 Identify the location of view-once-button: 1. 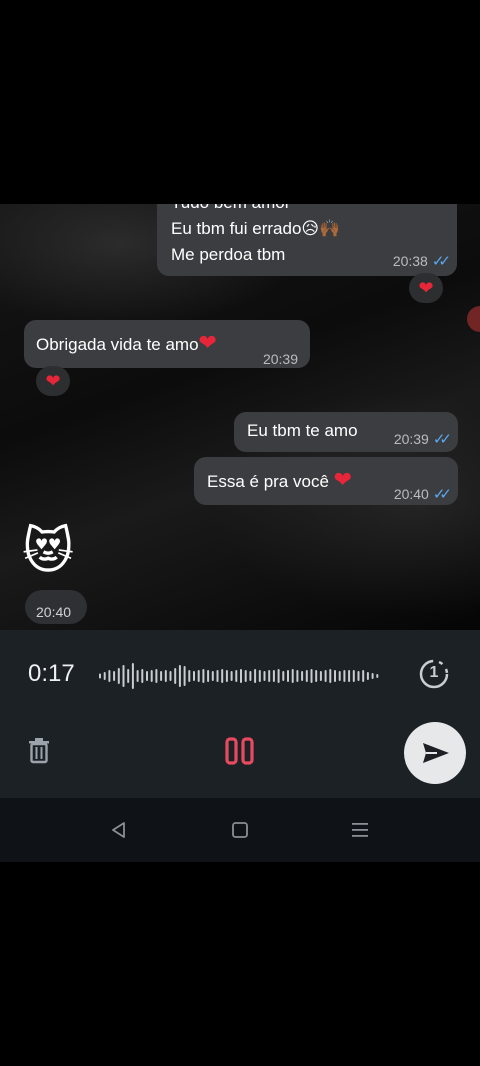
(434, 674).